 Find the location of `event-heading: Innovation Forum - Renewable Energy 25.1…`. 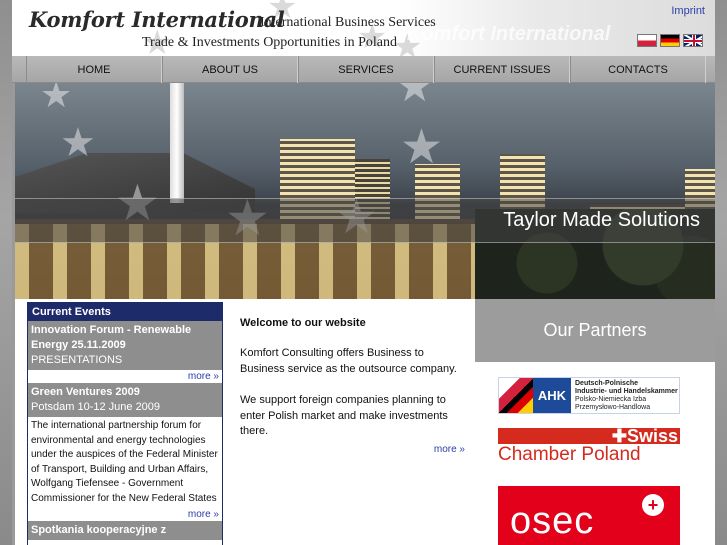

event-heading: Innovation Forum - Renewable Energy 25.1… is located at coordinates (125, 345).